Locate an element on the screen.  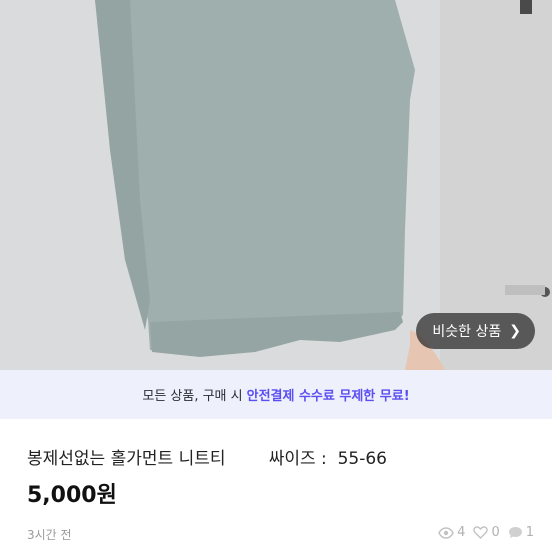
likes-count: 0 is located at coordinates (495, 532).